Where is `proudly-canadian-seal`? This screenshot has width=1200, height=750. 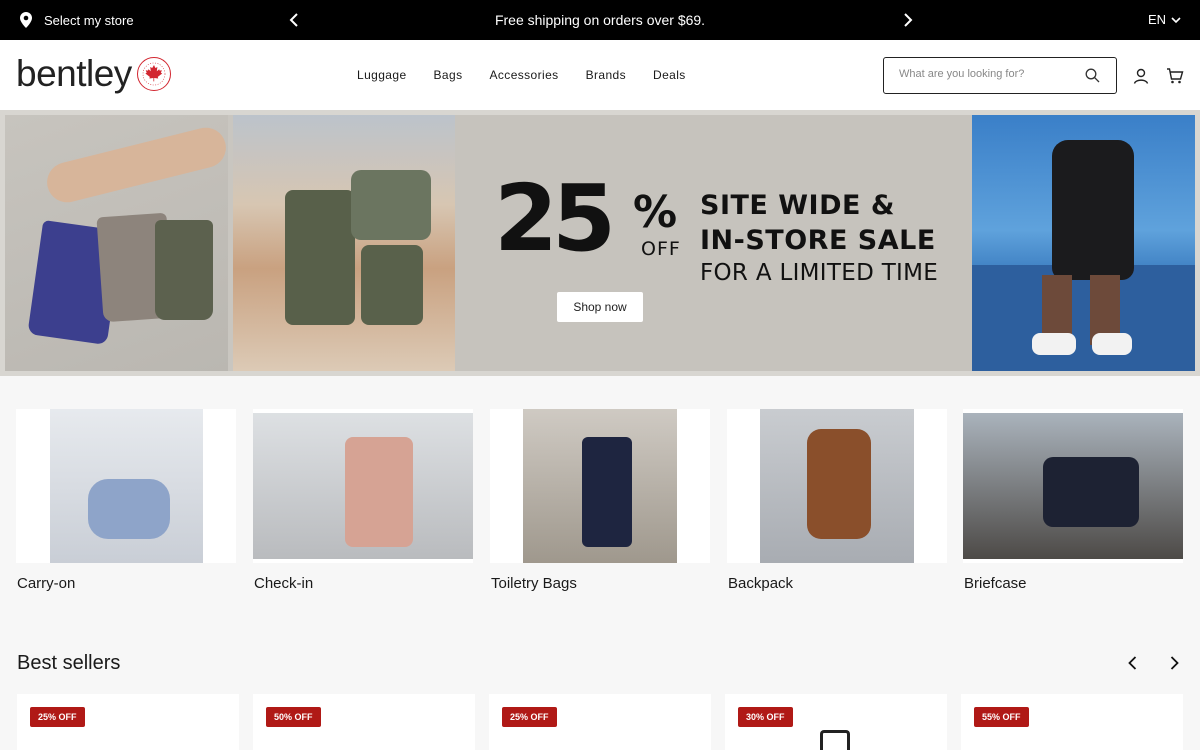
proudly-canadian-seal is located at coordinates (153, 74).